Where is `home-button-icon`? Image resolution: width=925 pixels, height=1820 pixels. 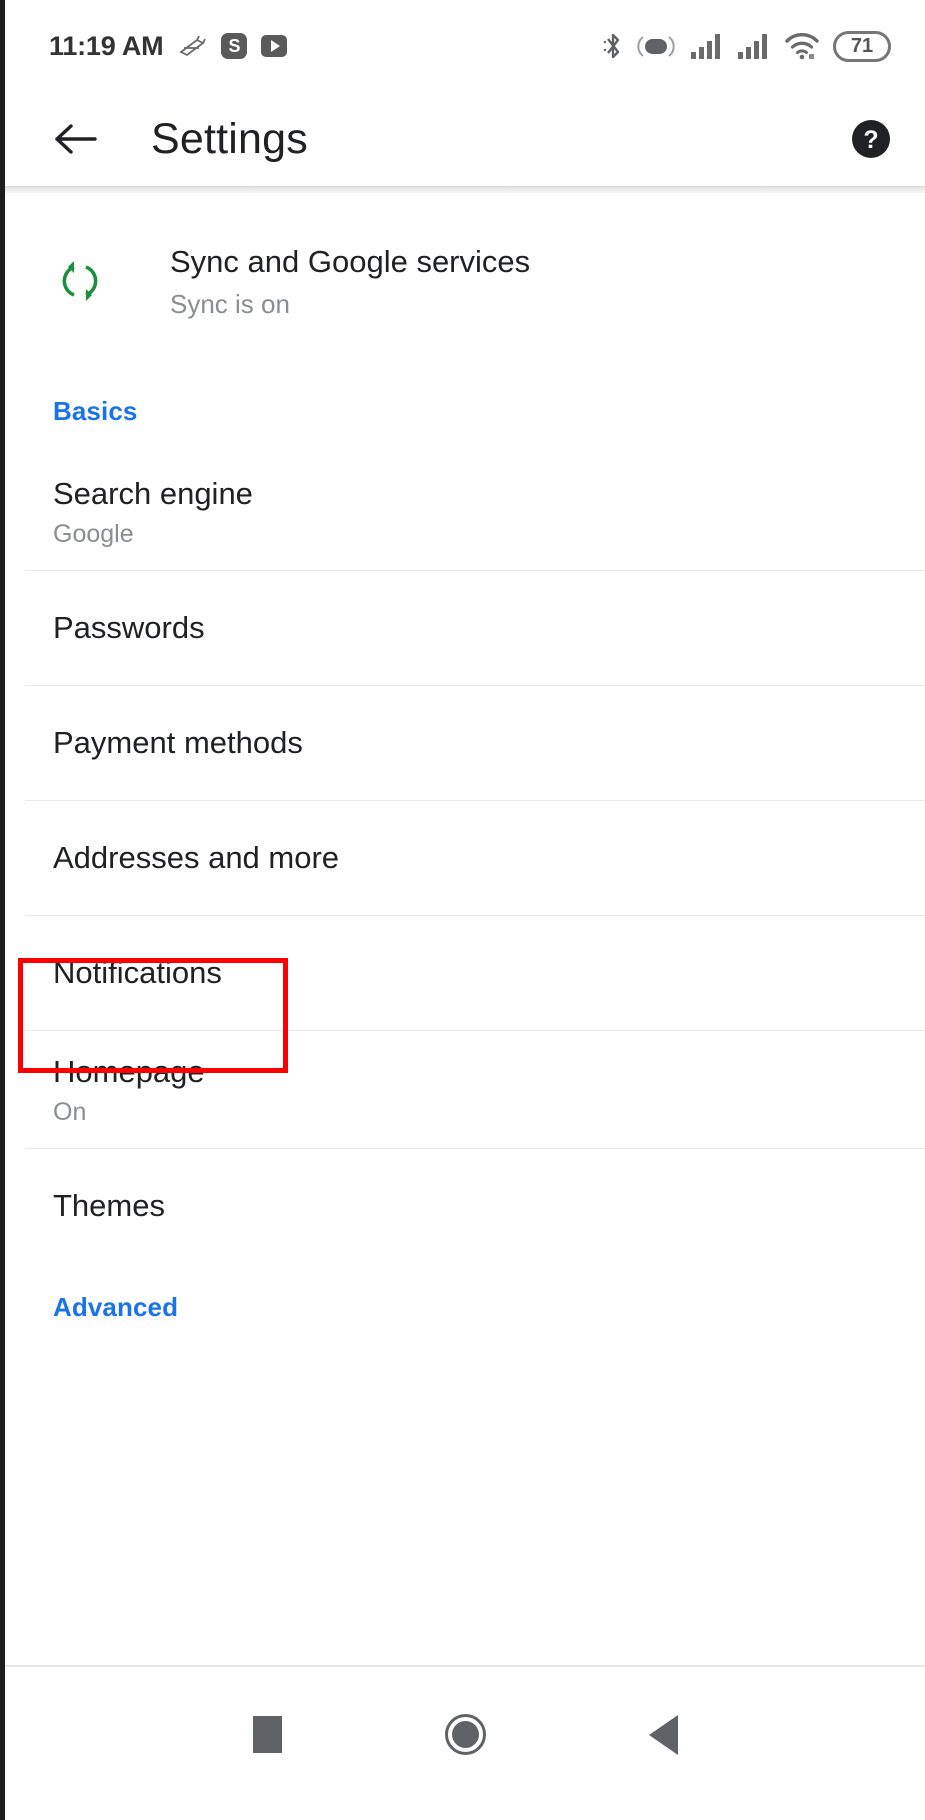
home-button-icon is located at coordinates (465, 1734).